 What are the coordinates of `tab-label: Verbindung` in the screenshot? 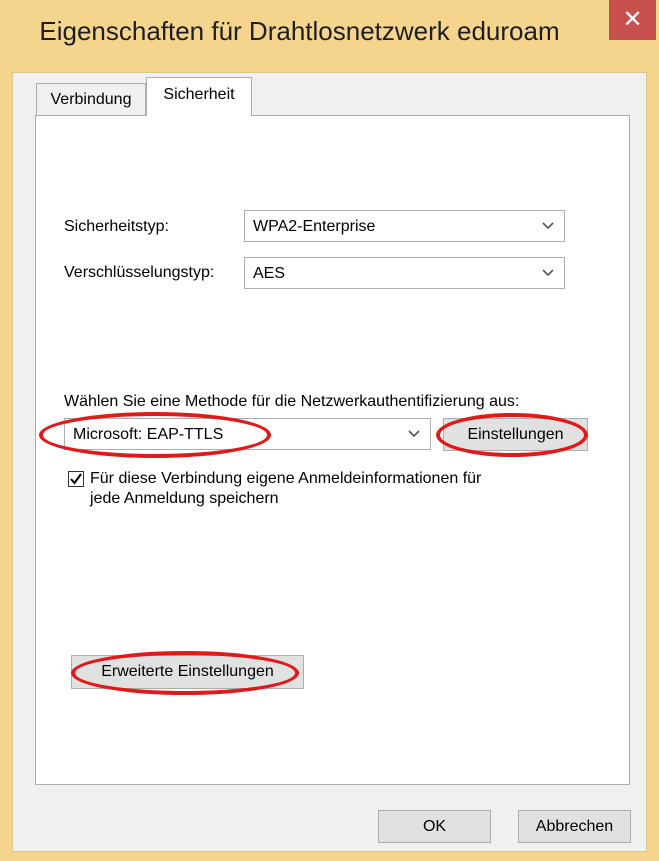 It's located at (91, 99).